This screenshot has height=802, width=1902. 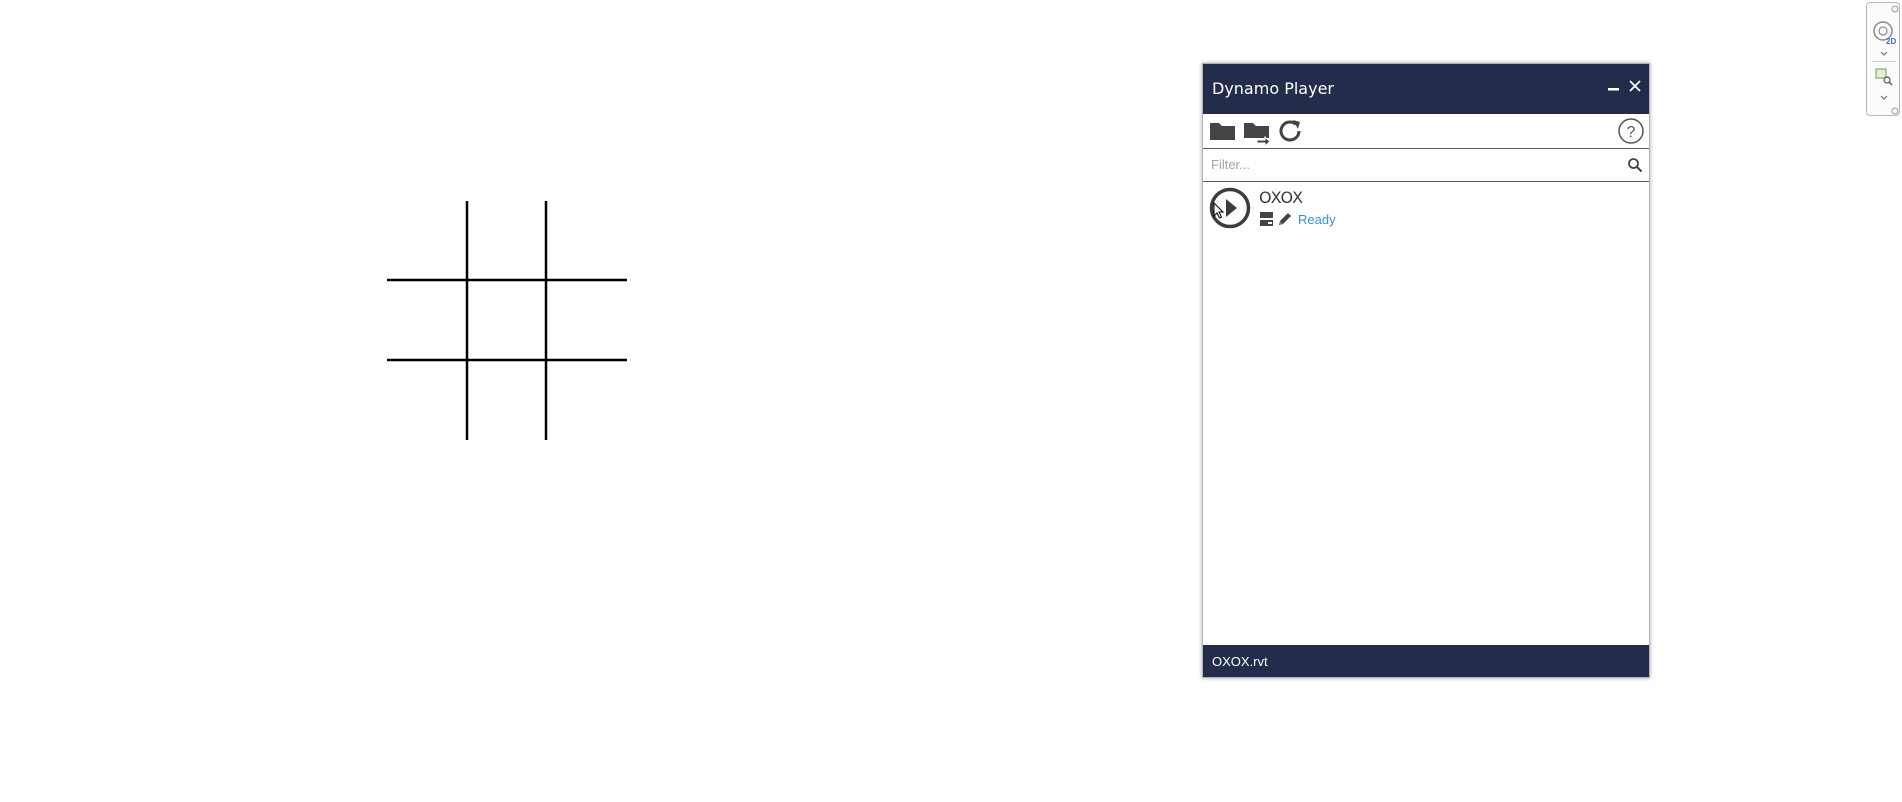 I want to click on graph-list: OXOX Ready, so click(x=1426, y=412).